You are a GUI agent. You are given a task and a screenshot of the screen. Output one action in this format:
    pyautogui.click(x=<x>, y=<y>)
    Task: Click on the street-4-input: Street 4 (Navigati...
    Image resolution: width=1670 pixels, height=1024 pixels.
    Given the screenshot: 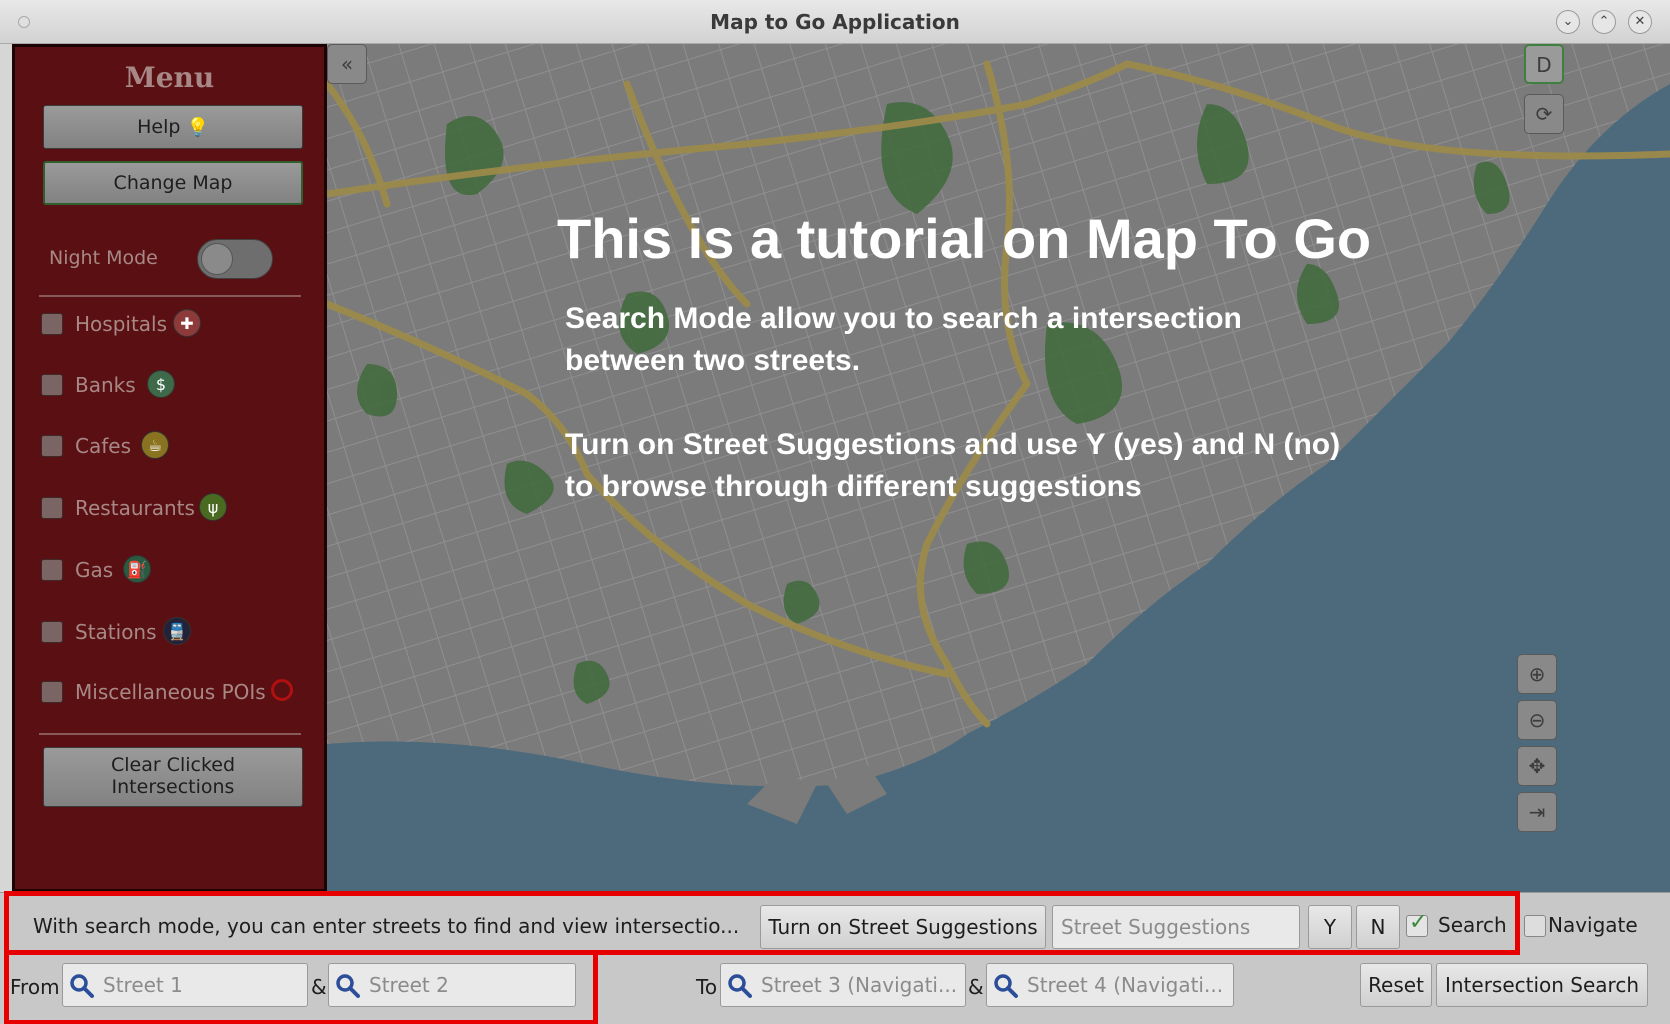 What is the action you would take?
    pyautogui.click(x=1110, y=985)
    